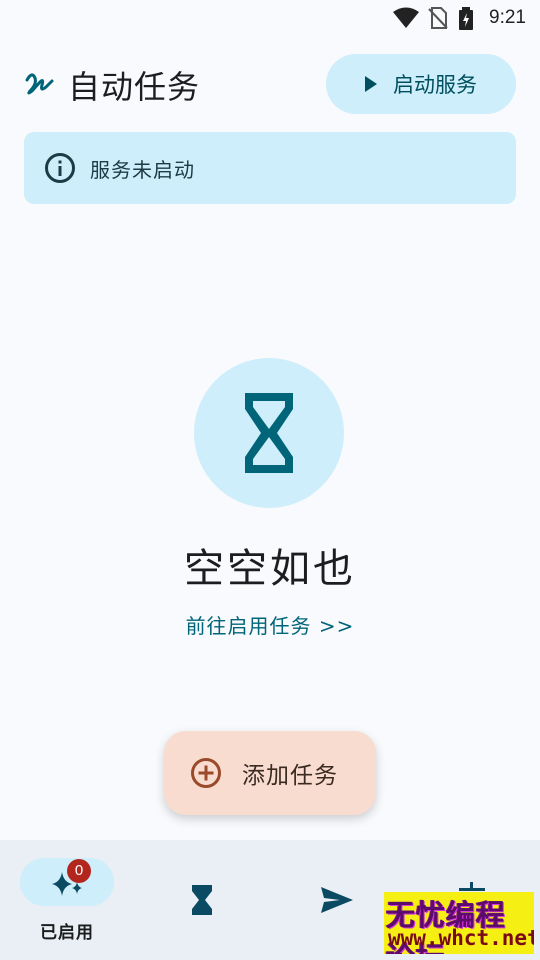 This screenshot has width=540, height=960. What do you see at coordinates (67, 900) in the screenshot?
I see `nav-item-enabled: 0 已启用` at bounding box center [67, 900].